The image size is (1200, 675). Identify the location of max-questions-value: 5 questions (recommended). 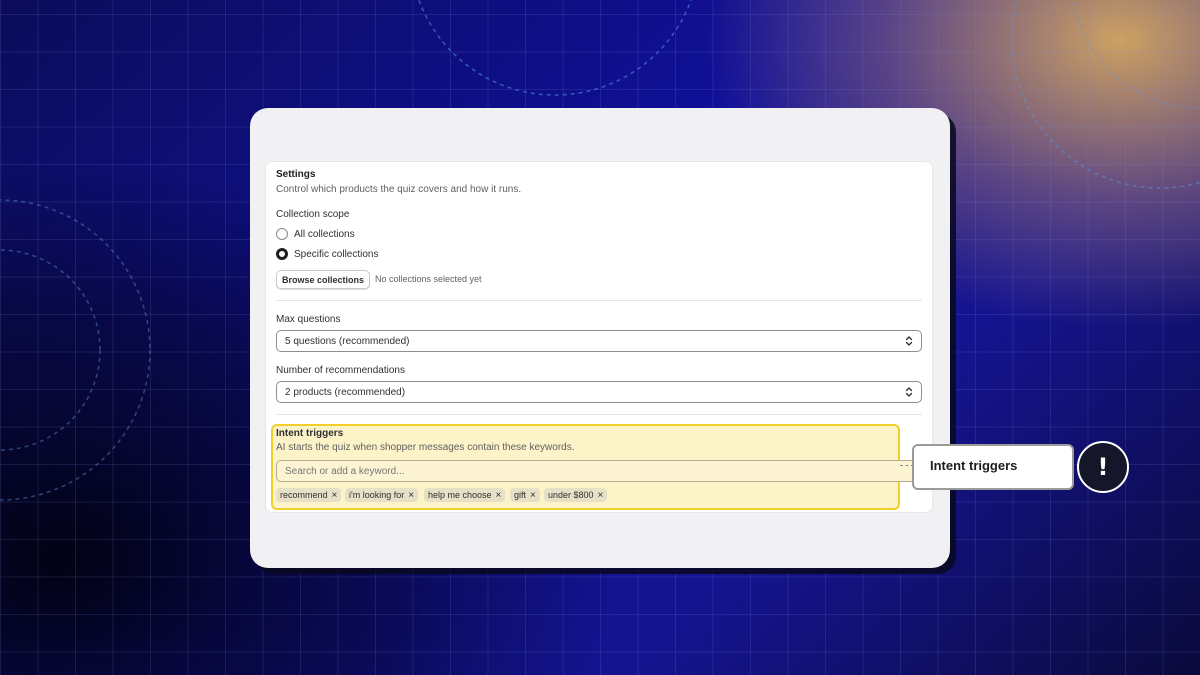
(347, 341).